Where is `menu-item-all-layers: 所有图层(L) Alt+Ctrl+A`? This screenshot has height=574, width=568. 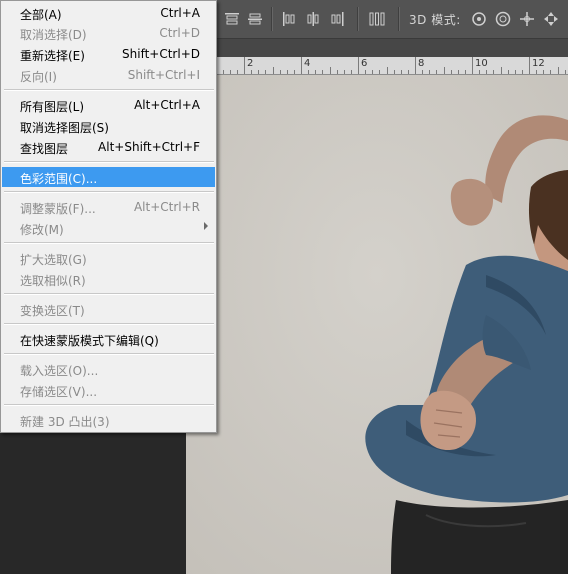
menu-item-all-layers: 所有图层(L) Alt+Ctrl+A is located at coordinates (108, 105).